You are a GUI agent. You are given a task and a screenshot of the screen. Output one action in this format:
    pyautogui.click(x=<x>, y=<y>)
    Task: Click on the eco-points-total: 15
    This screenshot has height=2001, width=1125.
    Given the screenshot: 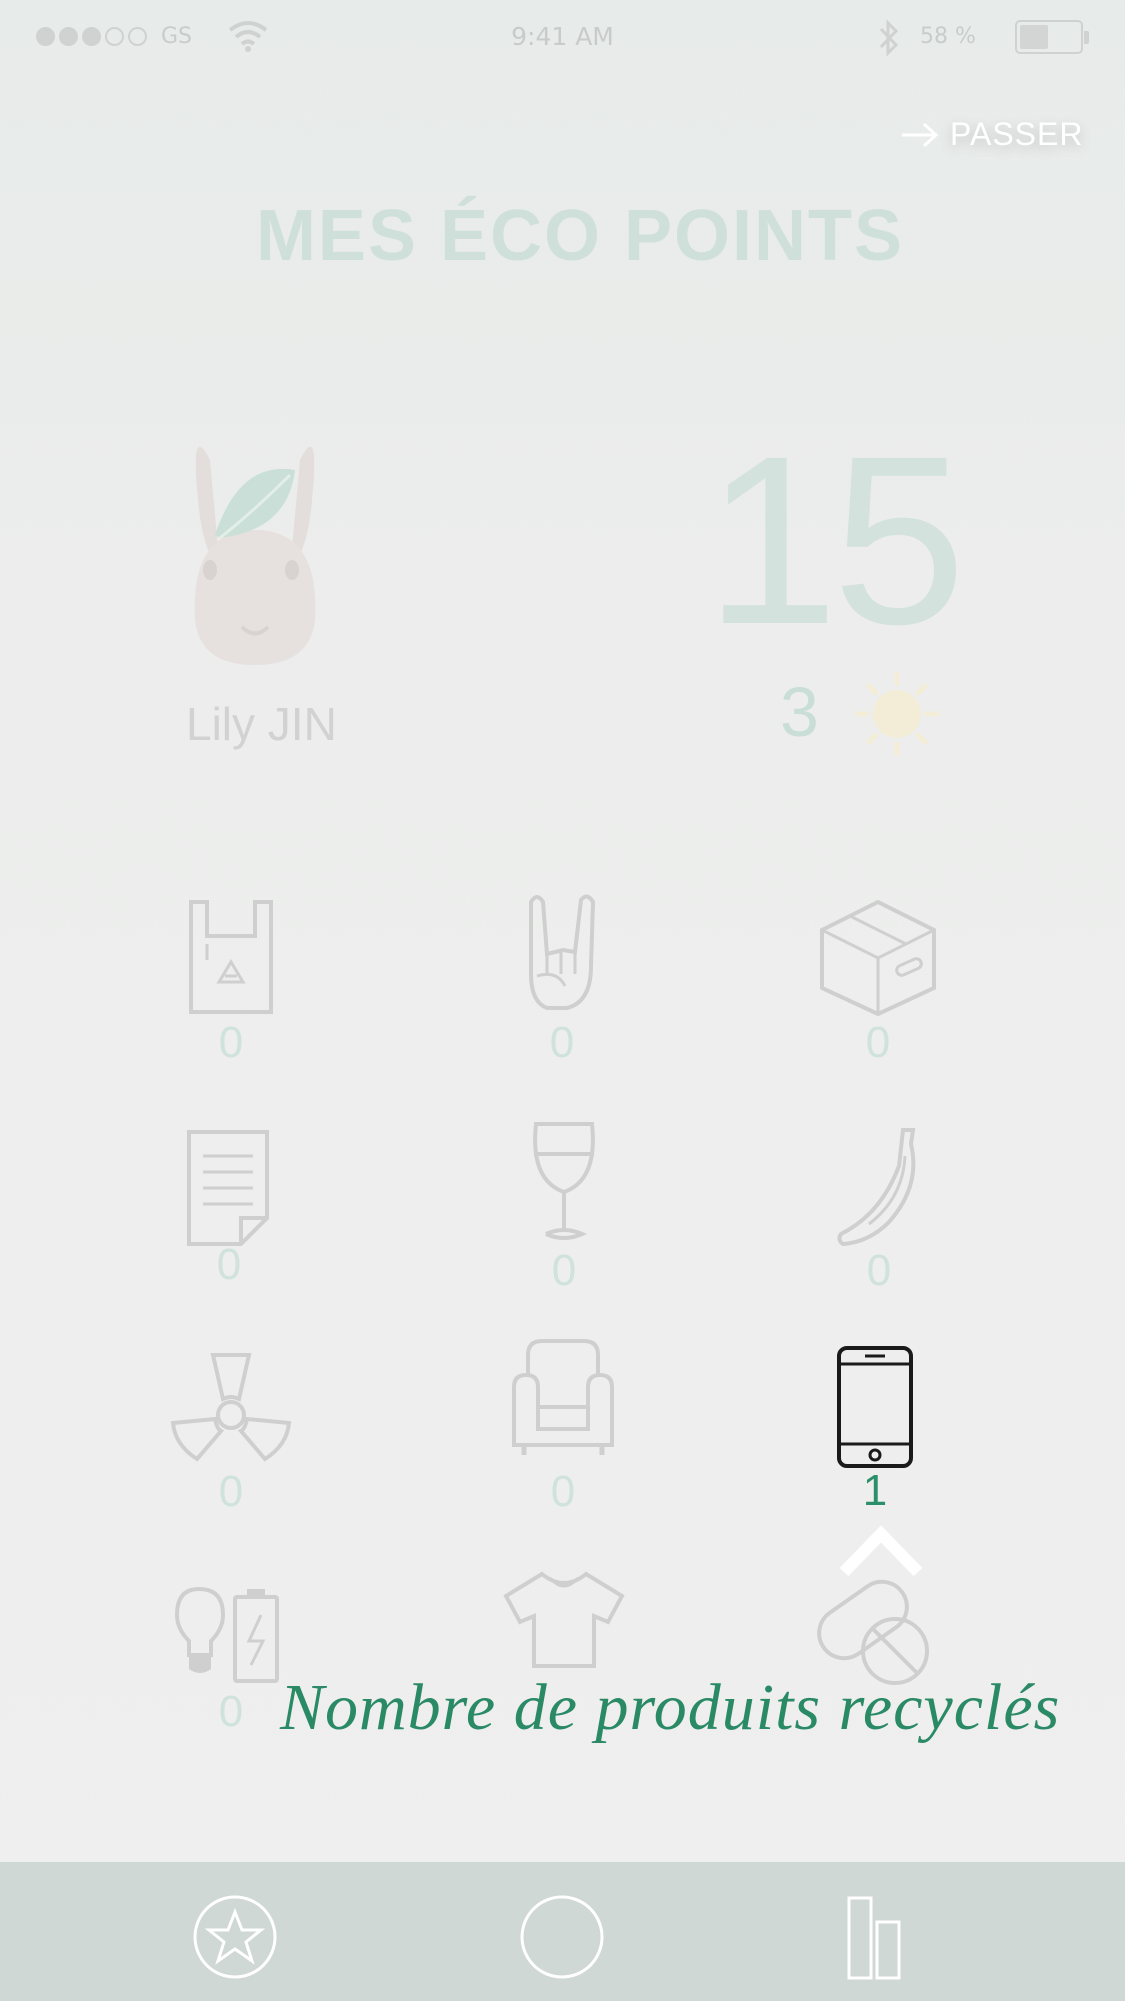 What is the action you would take?
    pyautogui.click(x=835, y=540)
    